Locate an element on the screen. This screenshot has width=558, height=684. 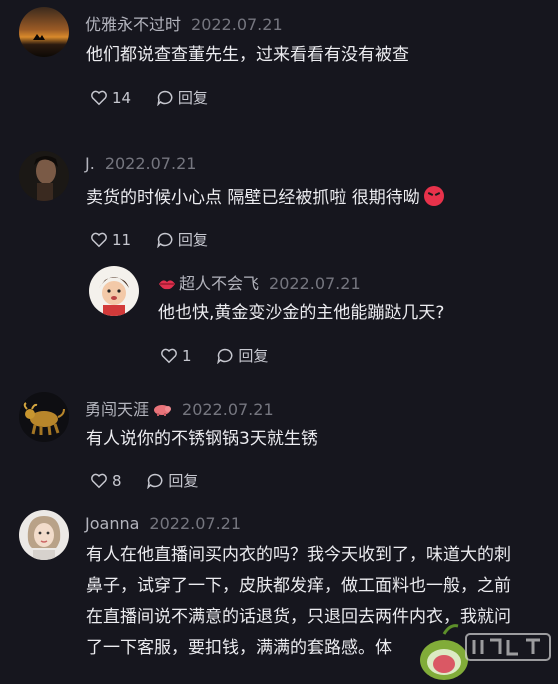
like-button: 14 is located at coordinates (110, 98).